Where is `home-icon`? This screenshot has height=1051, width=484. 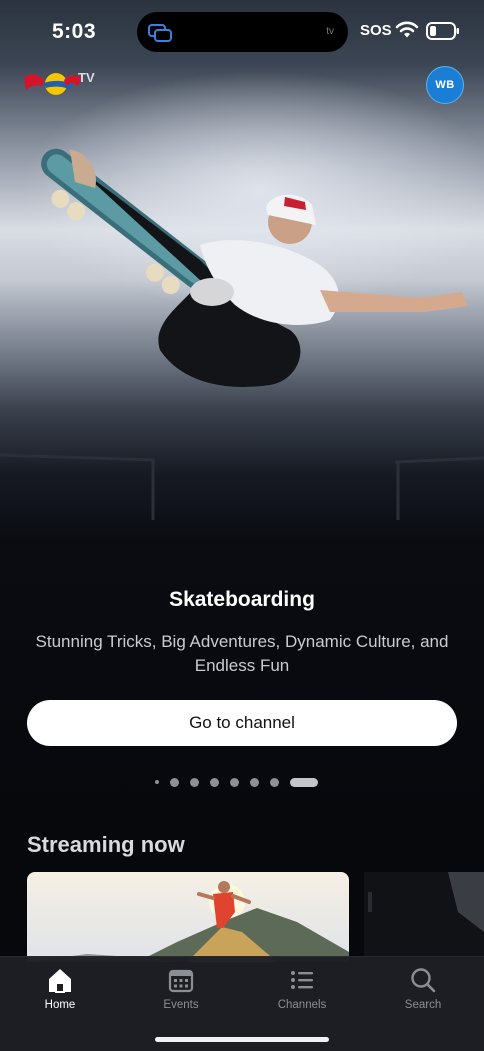 home-icon is located at coordinates (60, 981).